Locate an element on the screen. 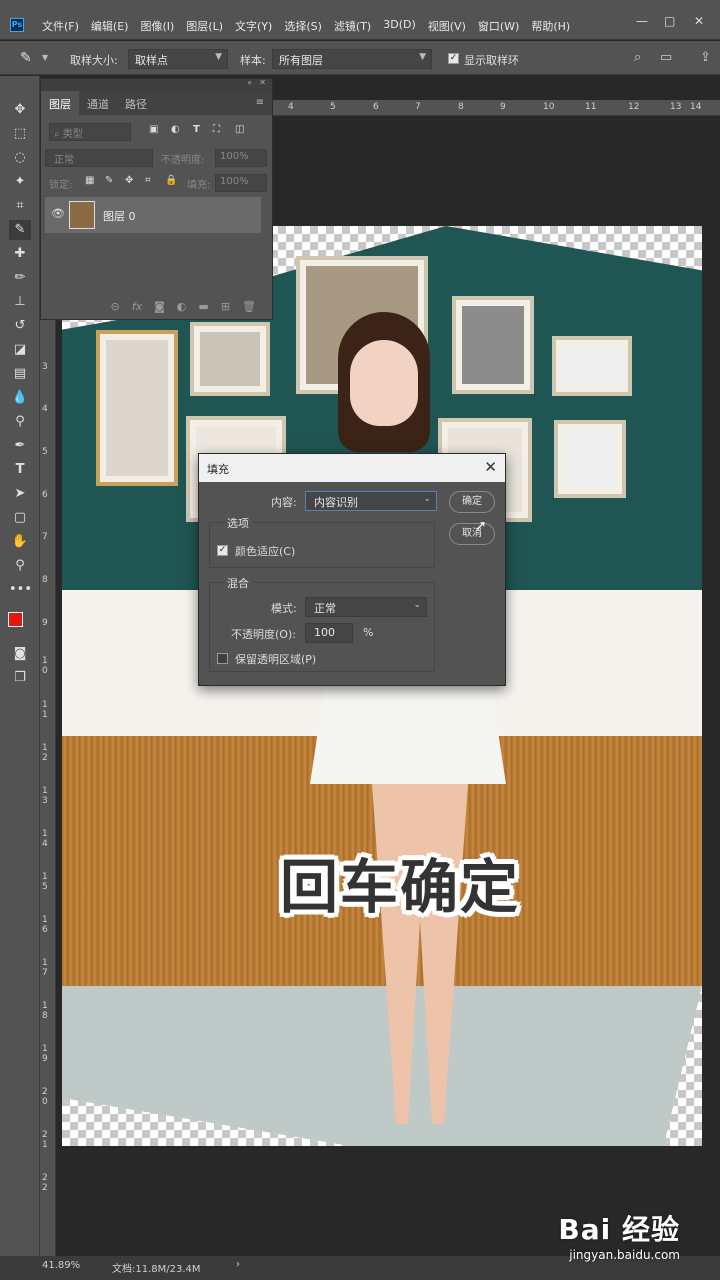  shape-filter-icon: ⛶ is located at coordinates (216, 129).